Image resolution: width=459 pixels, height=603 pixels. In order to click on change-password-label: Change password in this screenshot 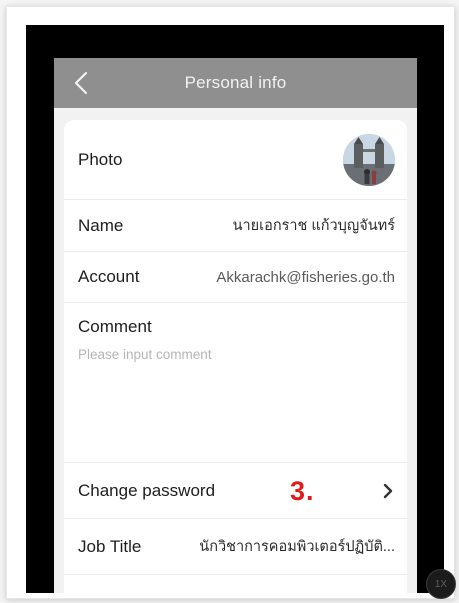, I will do `click(147, 490)`.